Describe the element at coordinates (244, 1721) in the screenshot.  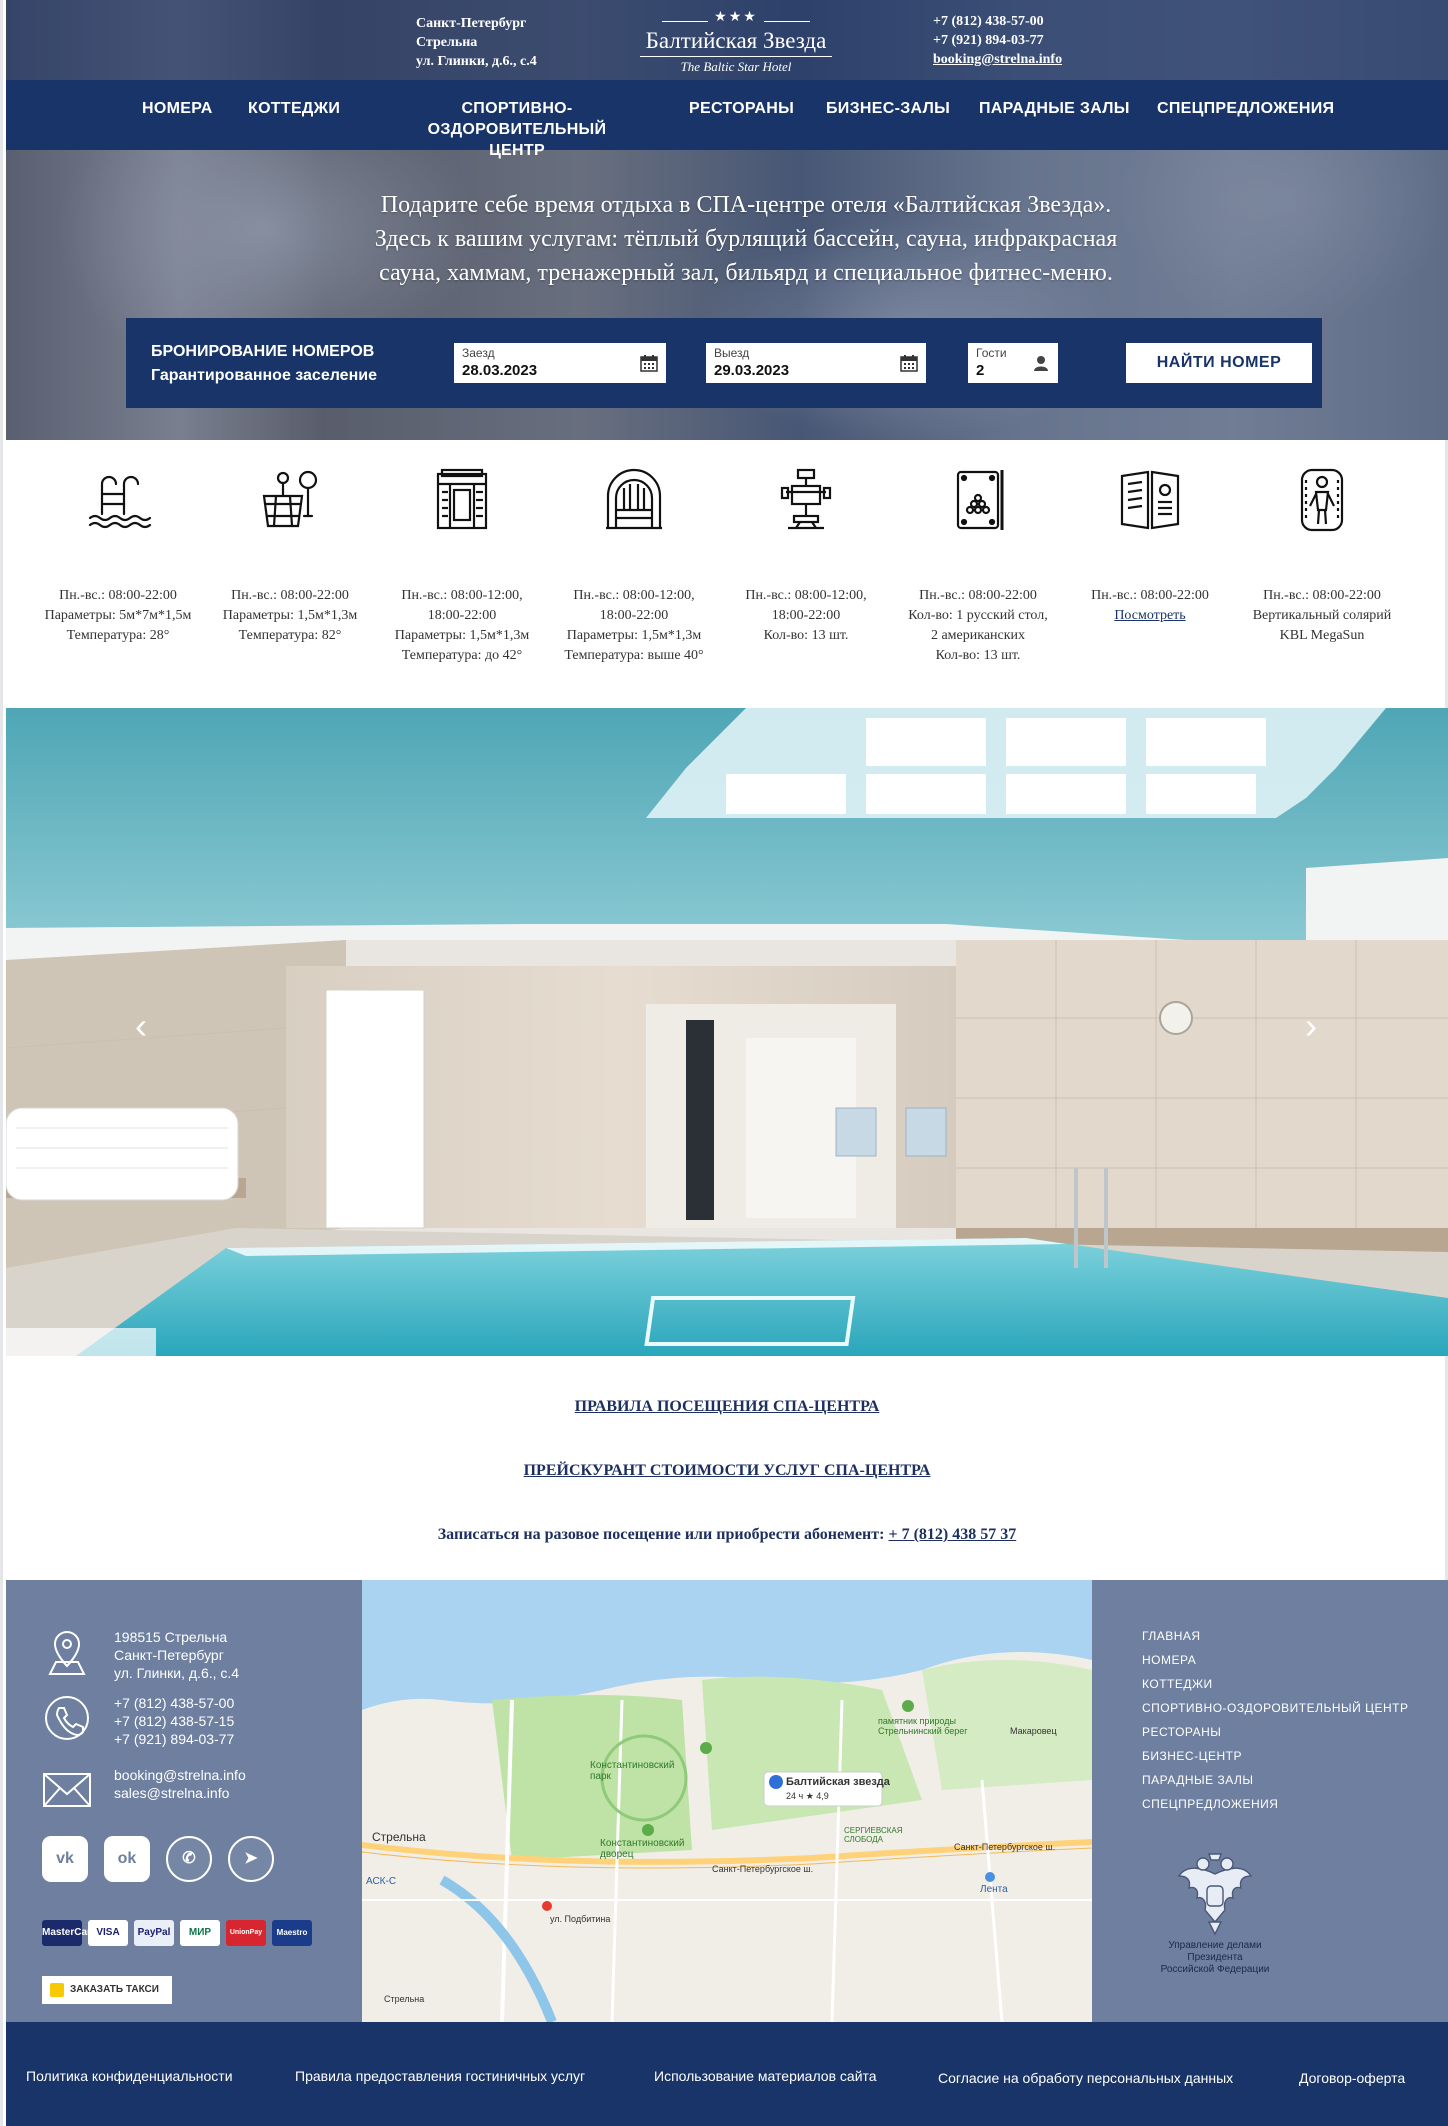
I see `footer-phone: +7 (812) 438-57-15` at that location.